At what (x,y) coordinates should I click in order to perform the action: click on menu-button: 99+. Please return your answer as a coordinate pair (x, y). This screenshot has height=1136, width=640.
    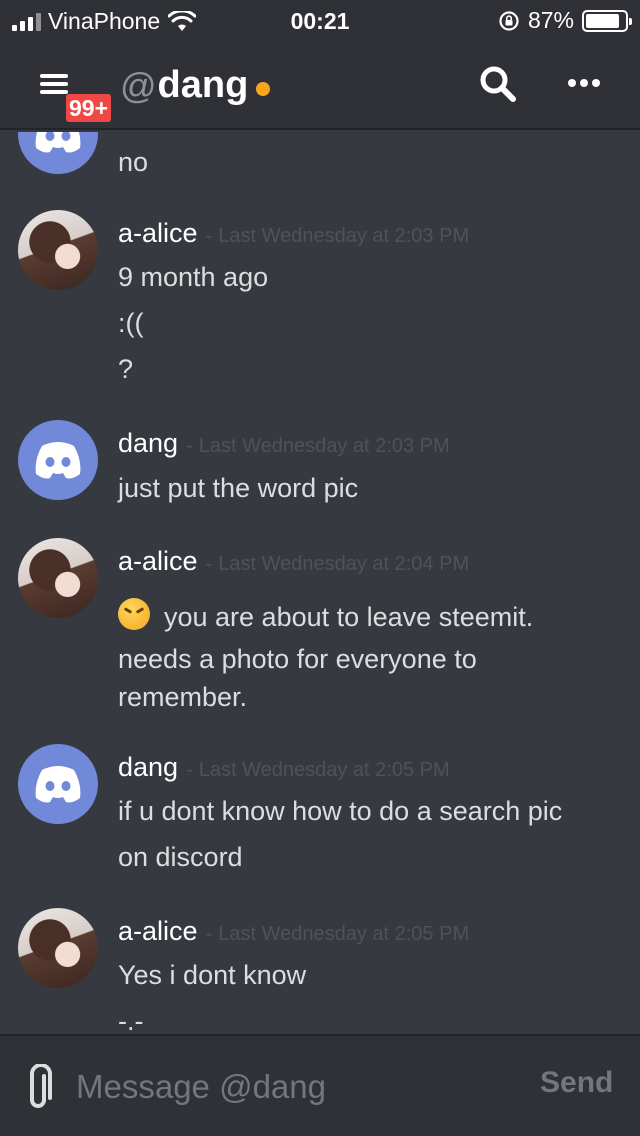
    Looking at the image, I should click on (78, 96).